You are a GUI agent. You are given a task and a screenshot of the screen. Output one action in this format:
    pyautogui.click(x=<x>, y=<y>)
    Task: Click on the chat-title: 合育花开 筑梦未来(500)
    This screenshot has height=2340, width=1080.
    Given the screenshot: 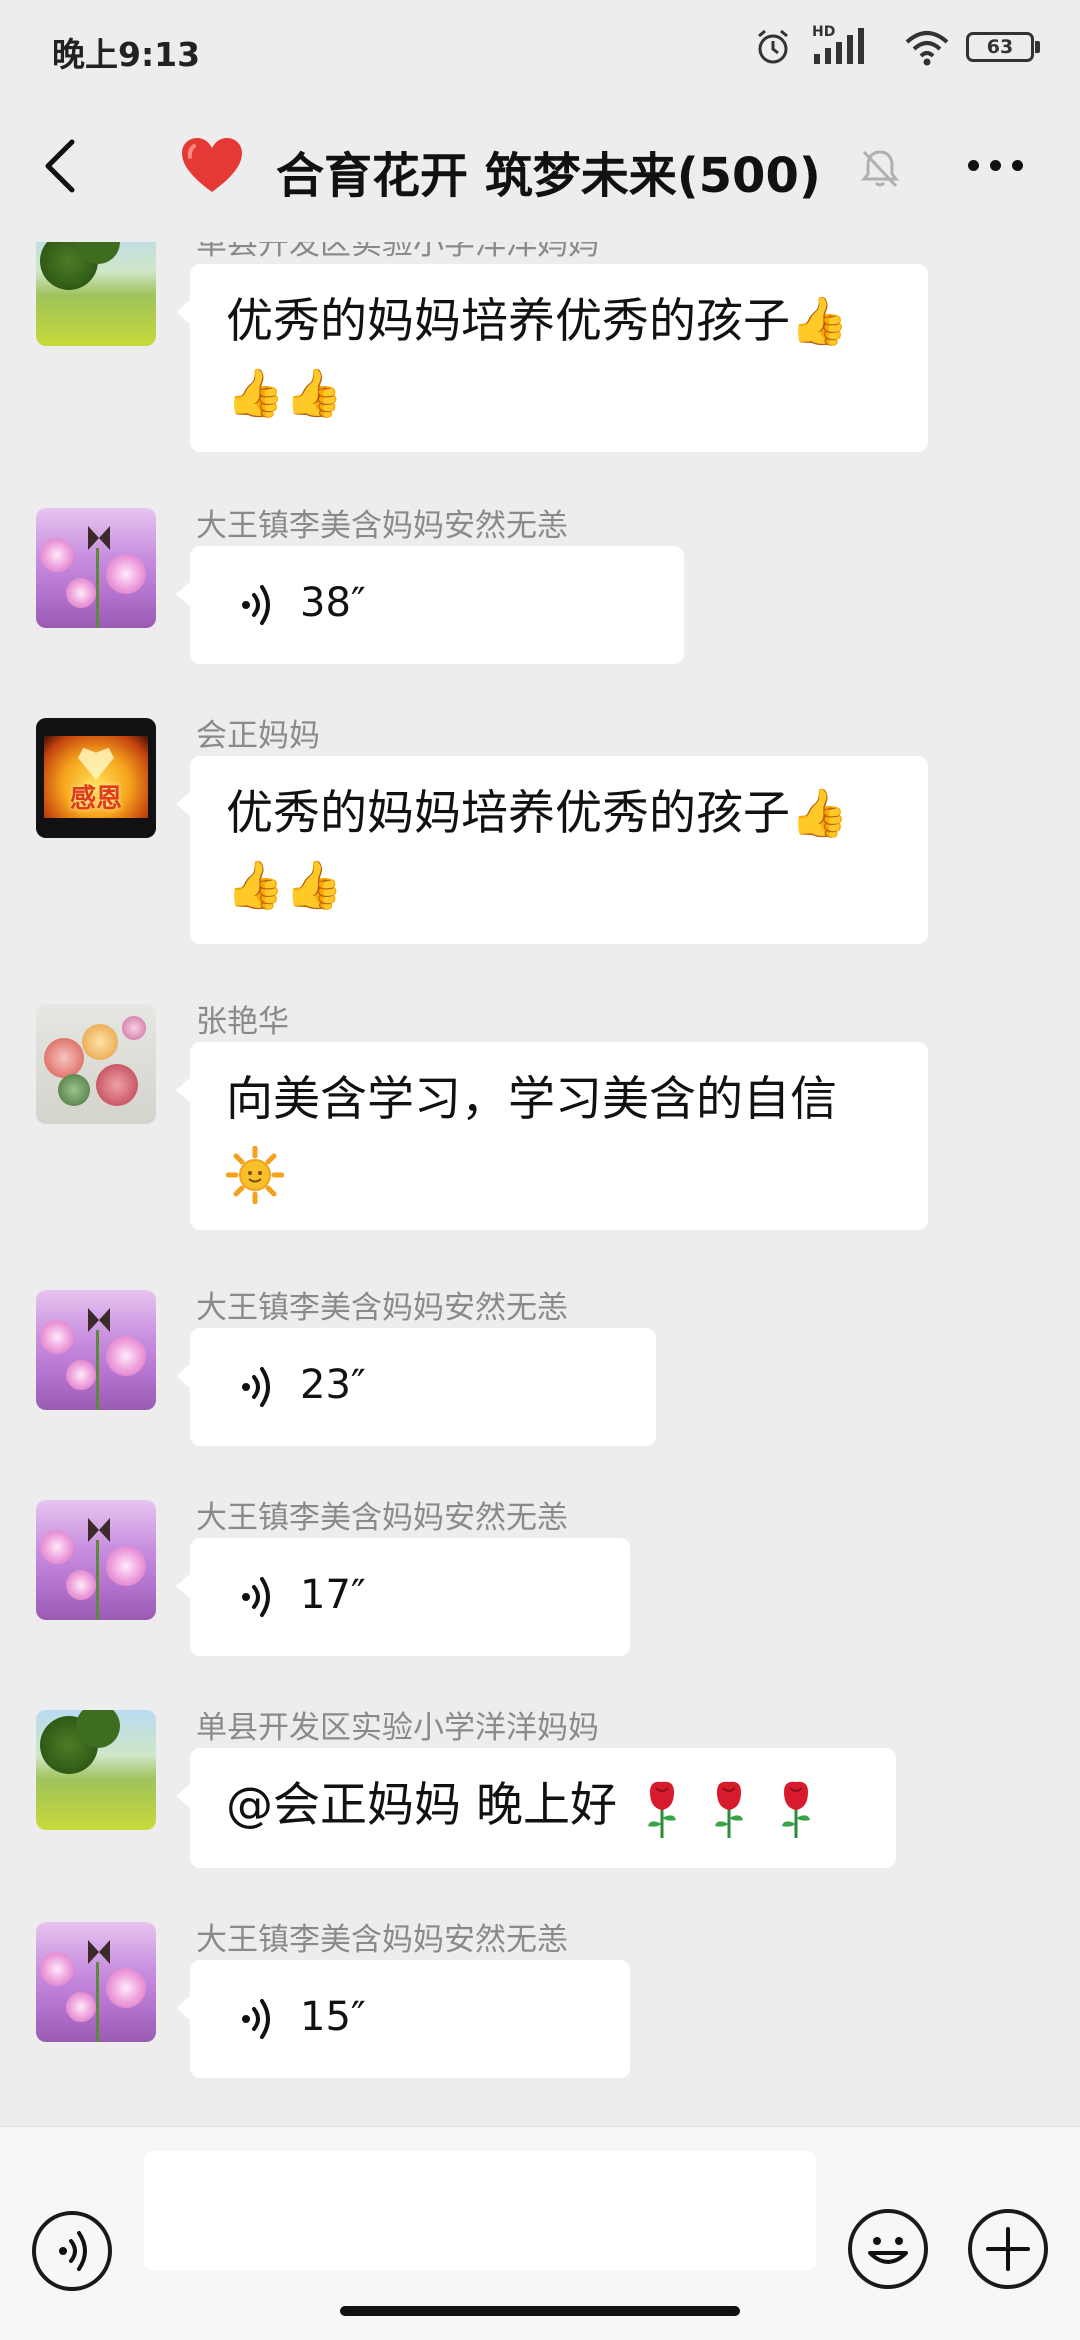 What is the action you would take?
    pyautogui.click(x=548, y=171)
    